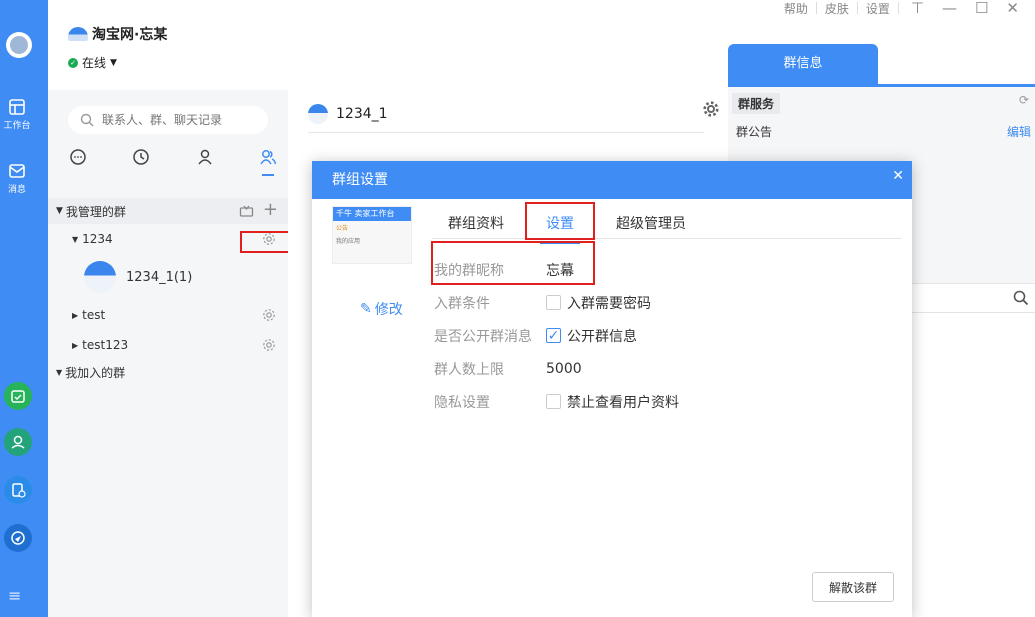  What do you see at coordinates (388, 310) in the screenshot?
I see `modify-label: 修改` at bounding box center [388, 310].